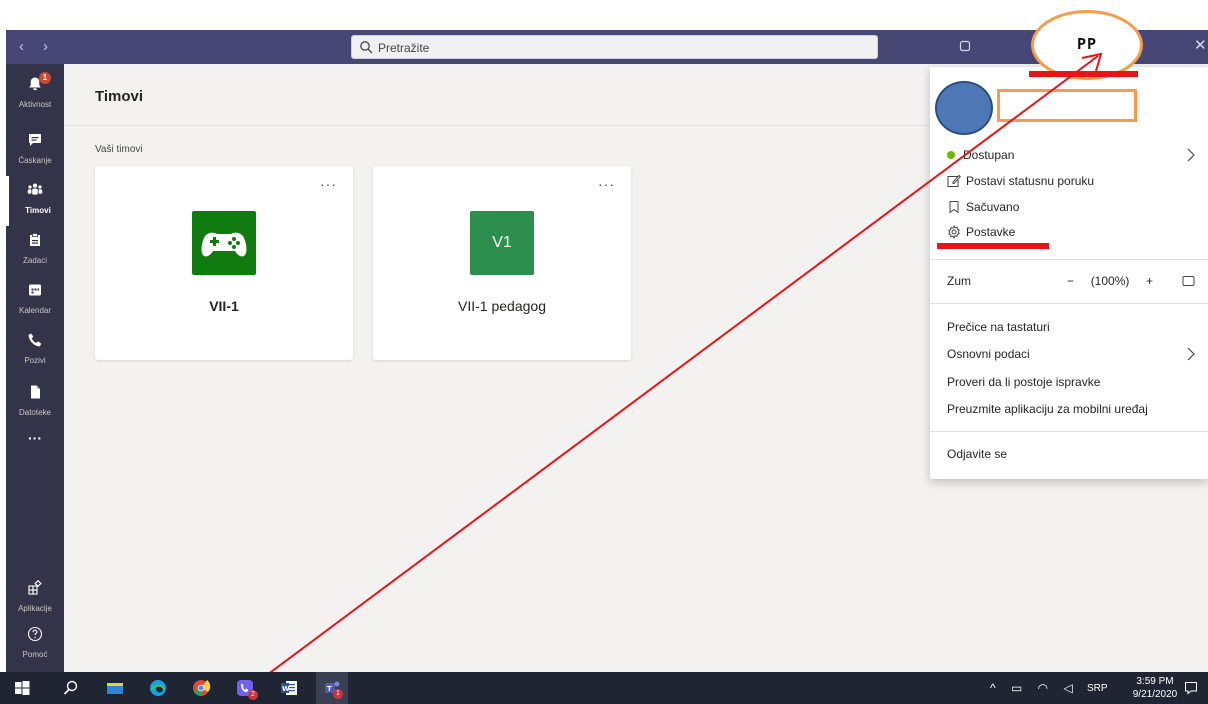  I want to click on viber-badge: 2, so click(253, 695).